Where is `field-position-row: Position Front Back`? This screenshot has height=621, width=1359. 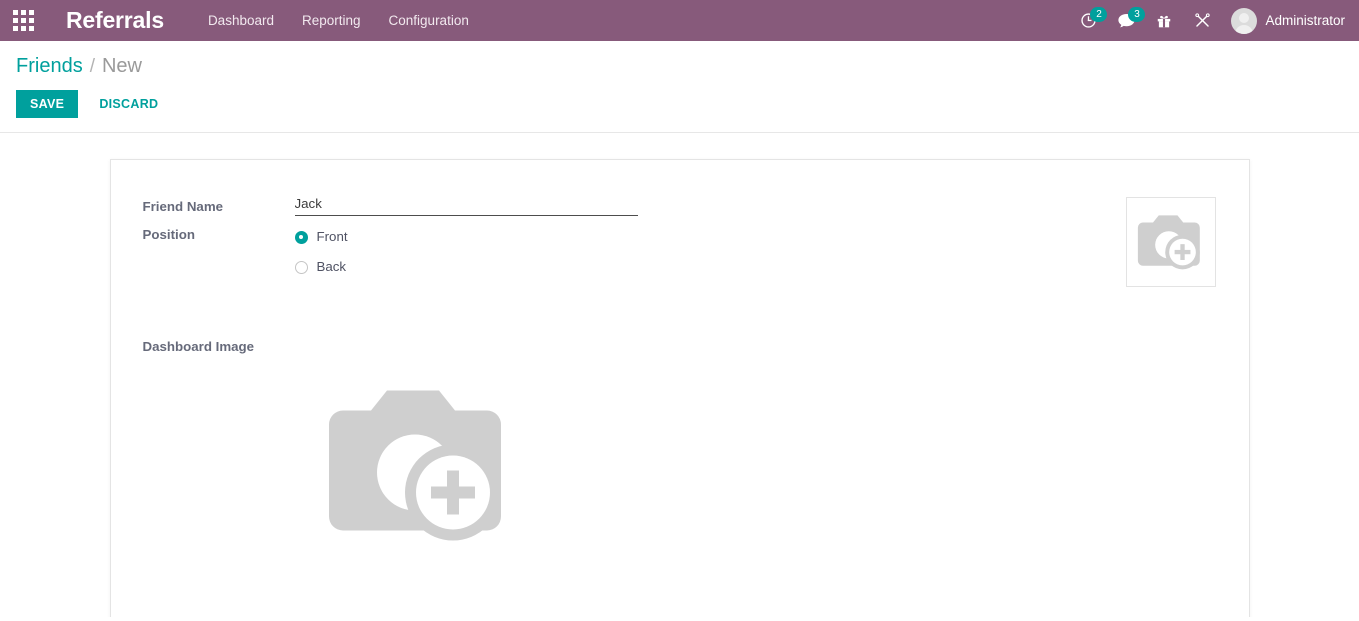 field-position-row: Position Front Back is located at coordinates (634, 251).